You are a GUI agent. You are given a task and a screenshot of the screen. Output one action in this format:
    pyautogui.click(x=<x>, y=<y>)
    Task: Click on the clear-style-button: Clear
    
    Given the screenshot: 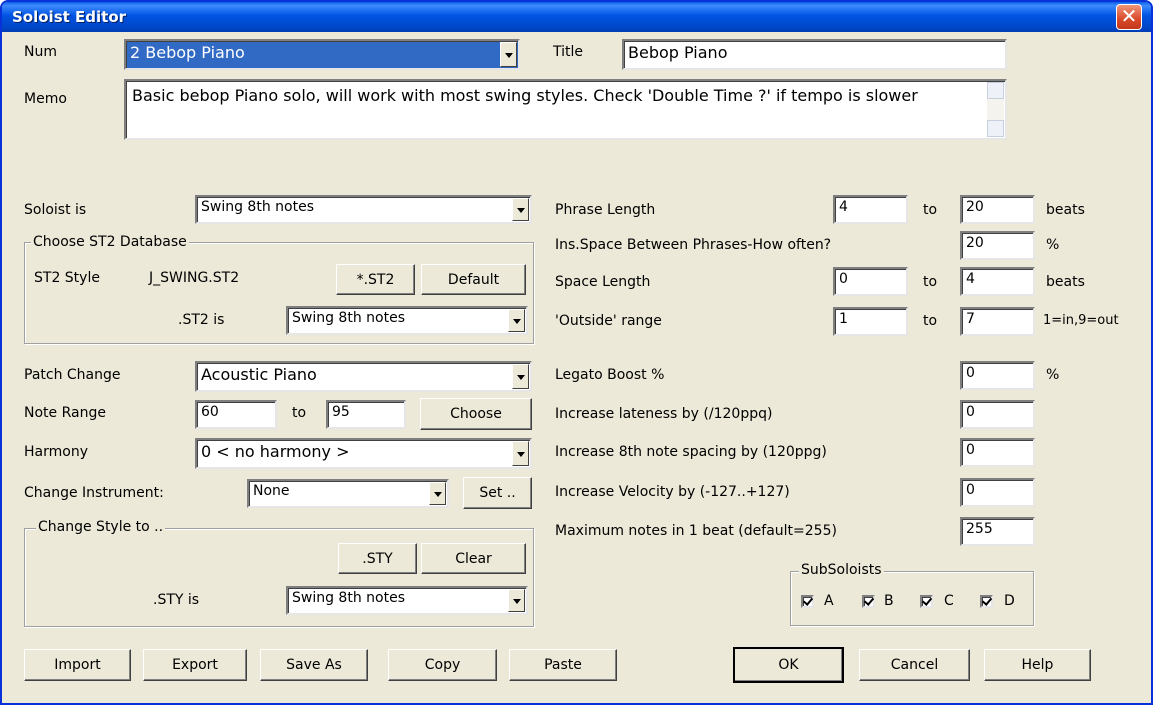 What is the action you would take?
    pyautogui.click(x=473, y=558)
    